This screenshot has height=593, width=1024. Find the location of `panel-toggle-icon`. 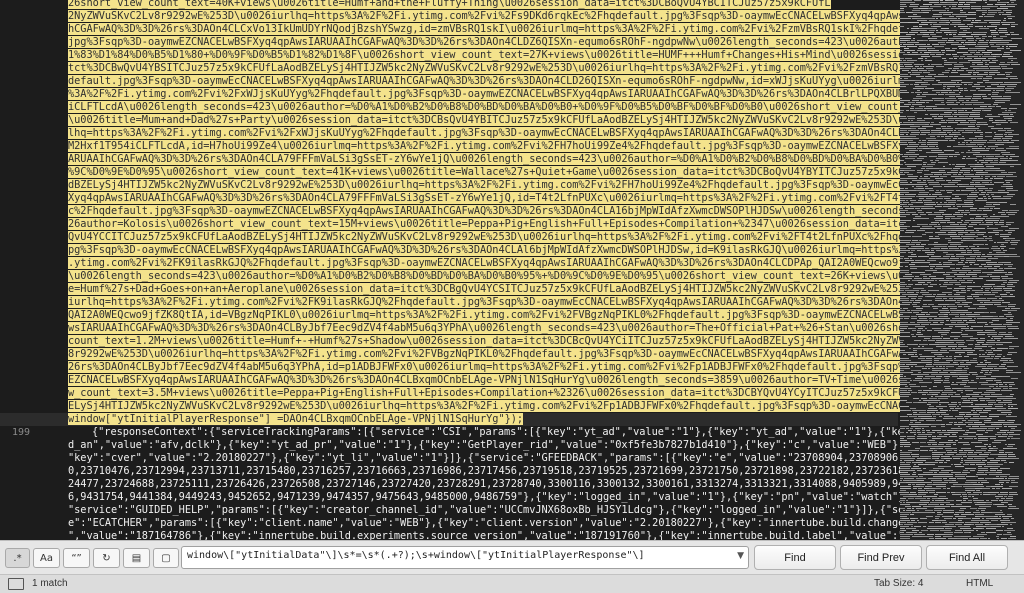

panel-toggle-icon is located at coordinates (16, 584).